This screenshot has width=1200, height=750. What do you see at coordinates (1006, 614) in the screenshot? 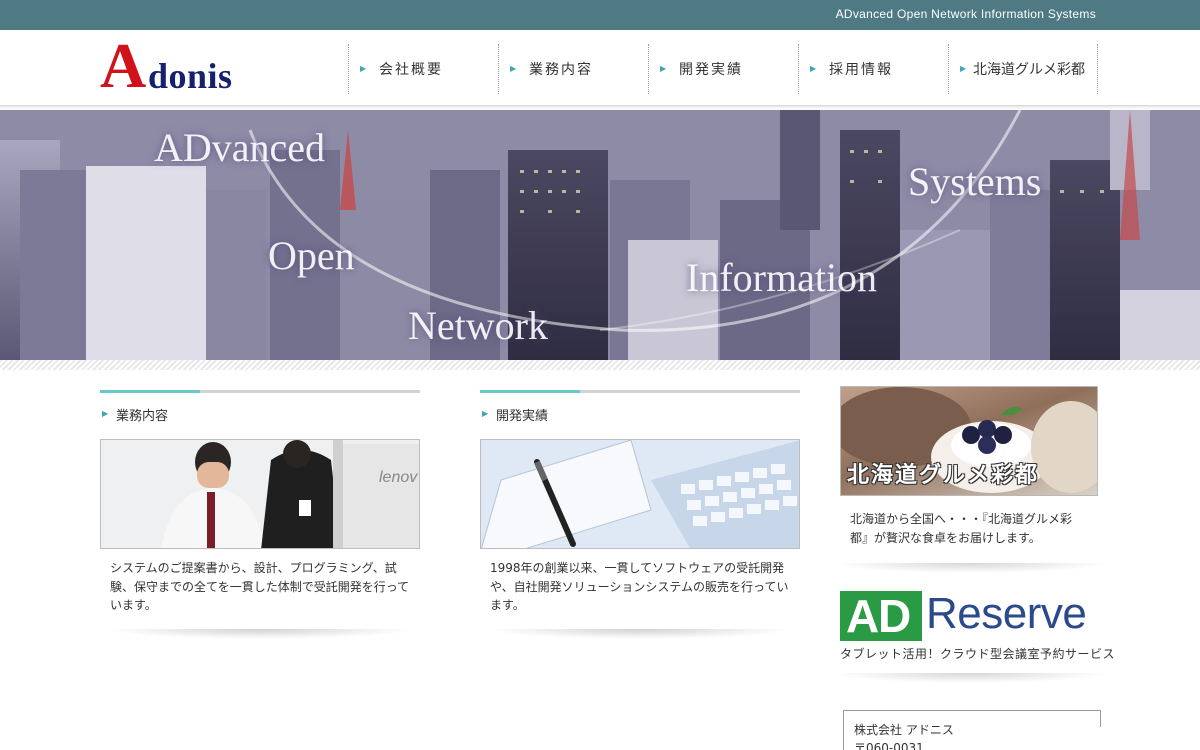
I see `adreserve-logo-word: Reserve` at bounding box center [1006, 614].